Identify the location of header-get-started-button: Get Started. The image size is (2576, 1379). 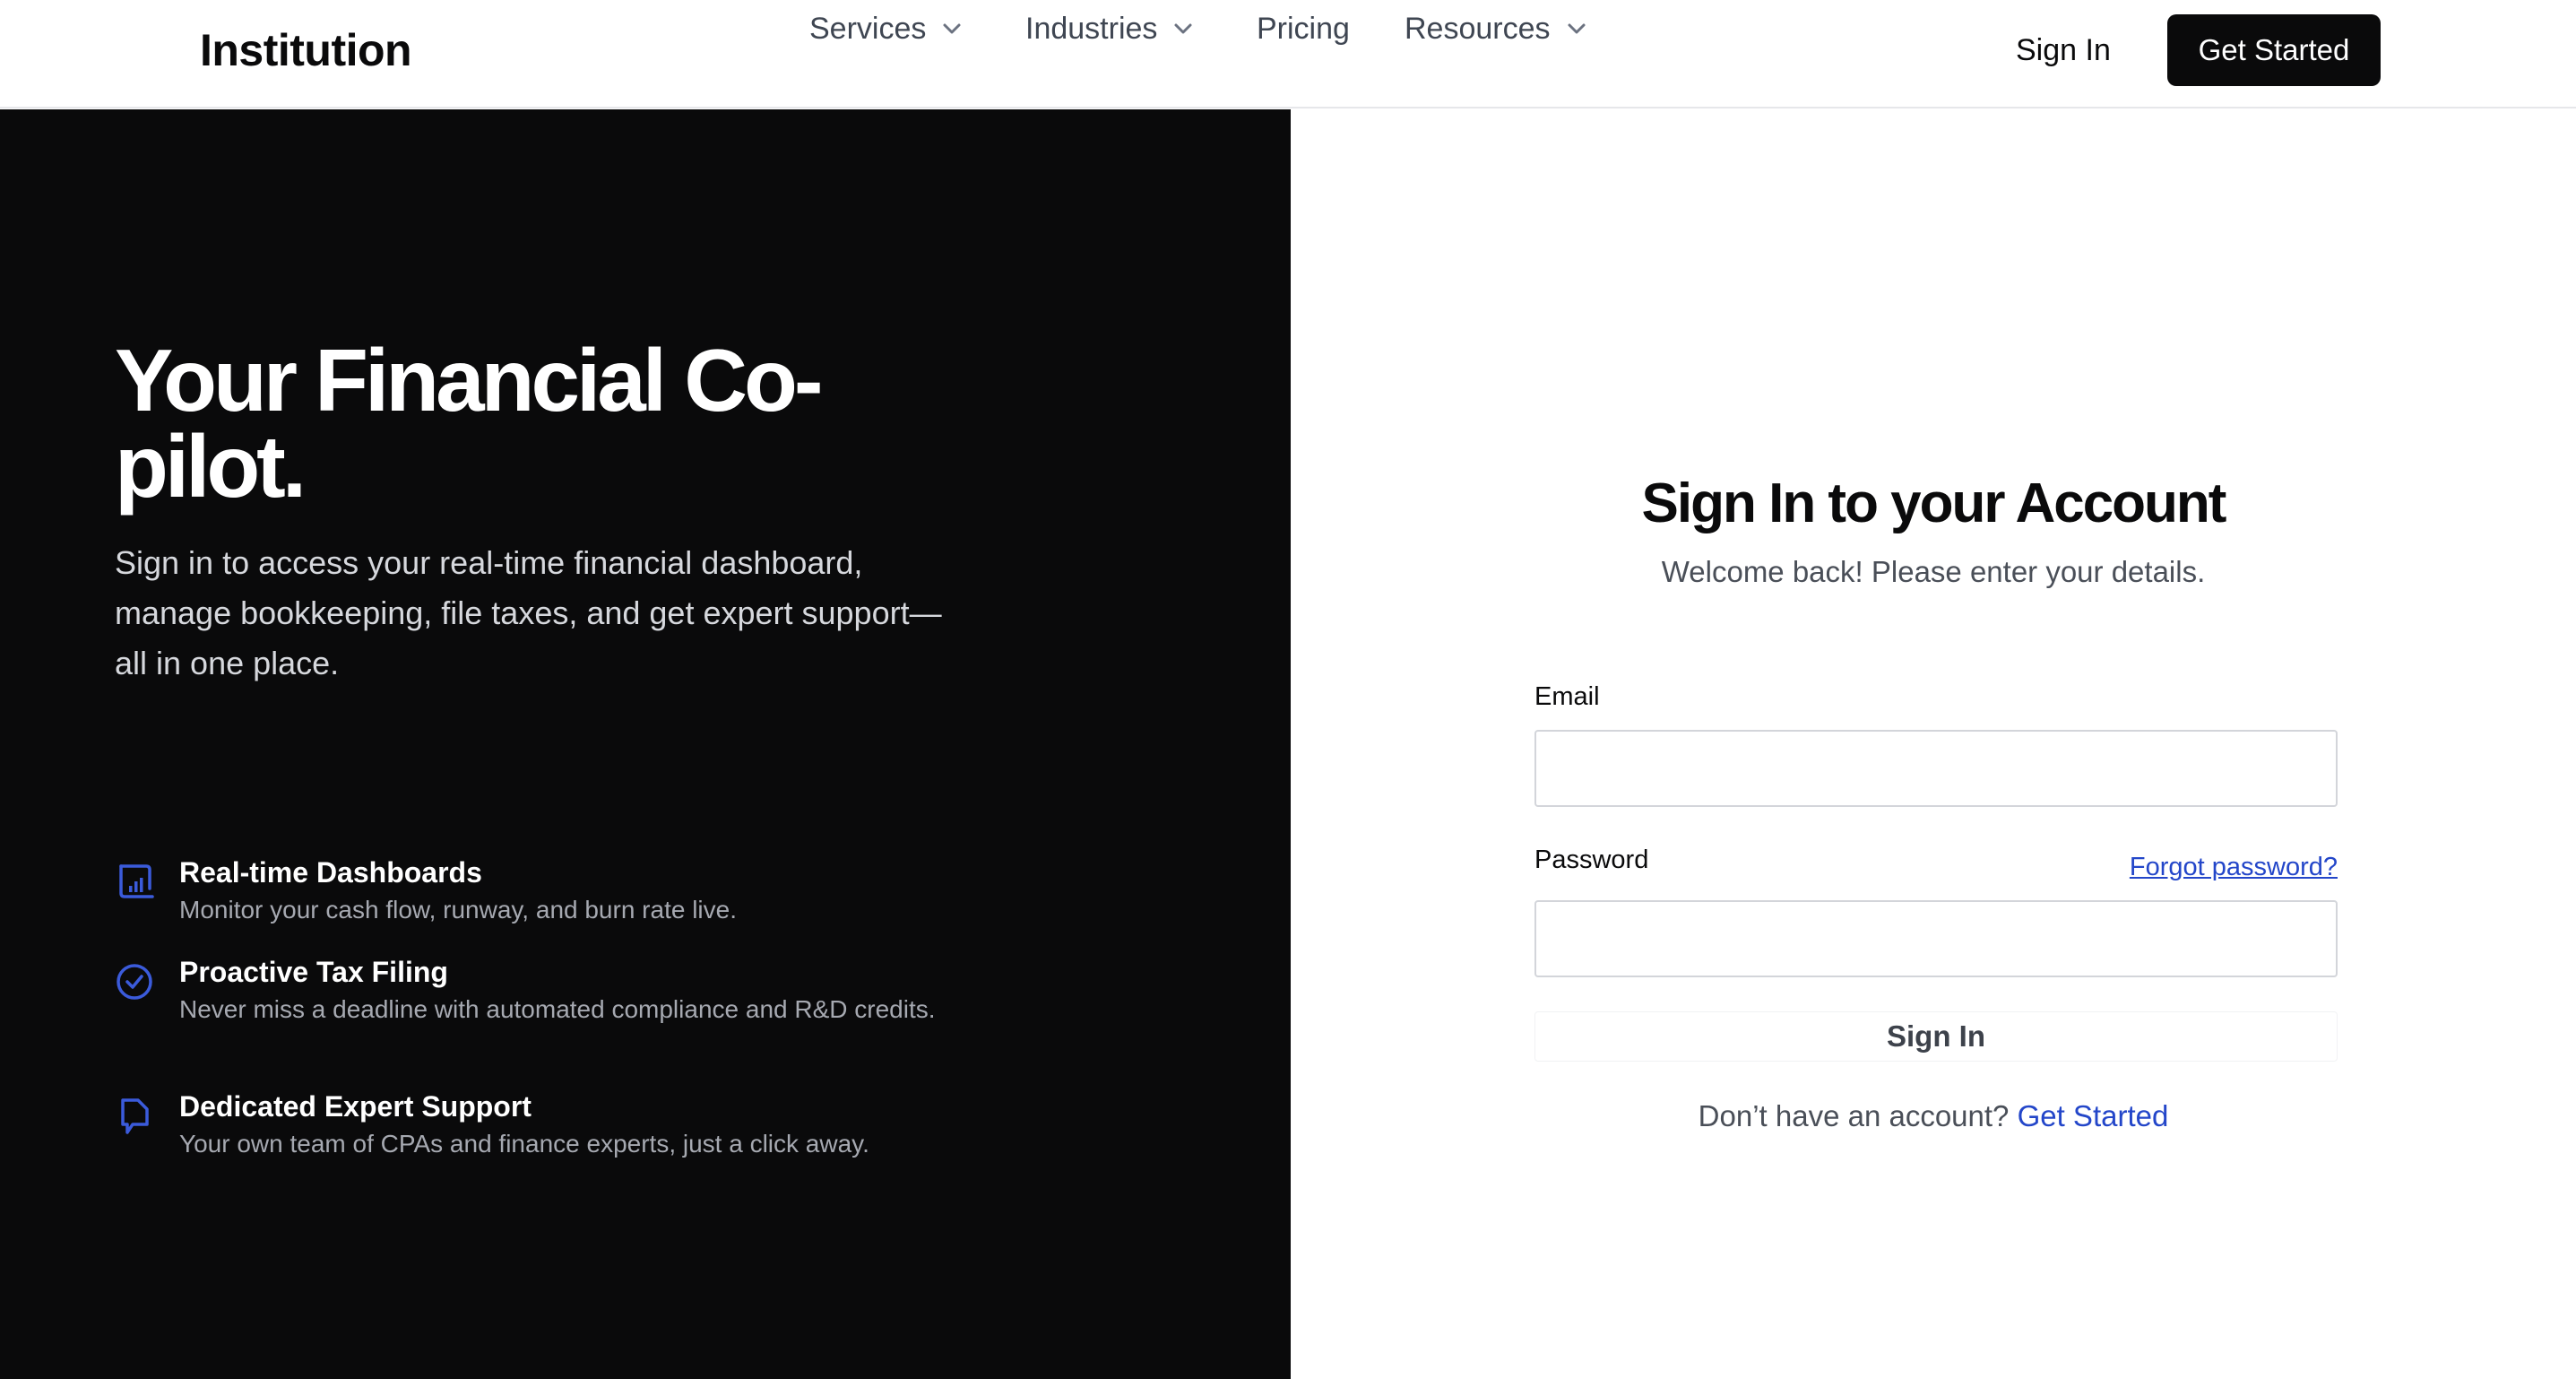
(2274, 50).